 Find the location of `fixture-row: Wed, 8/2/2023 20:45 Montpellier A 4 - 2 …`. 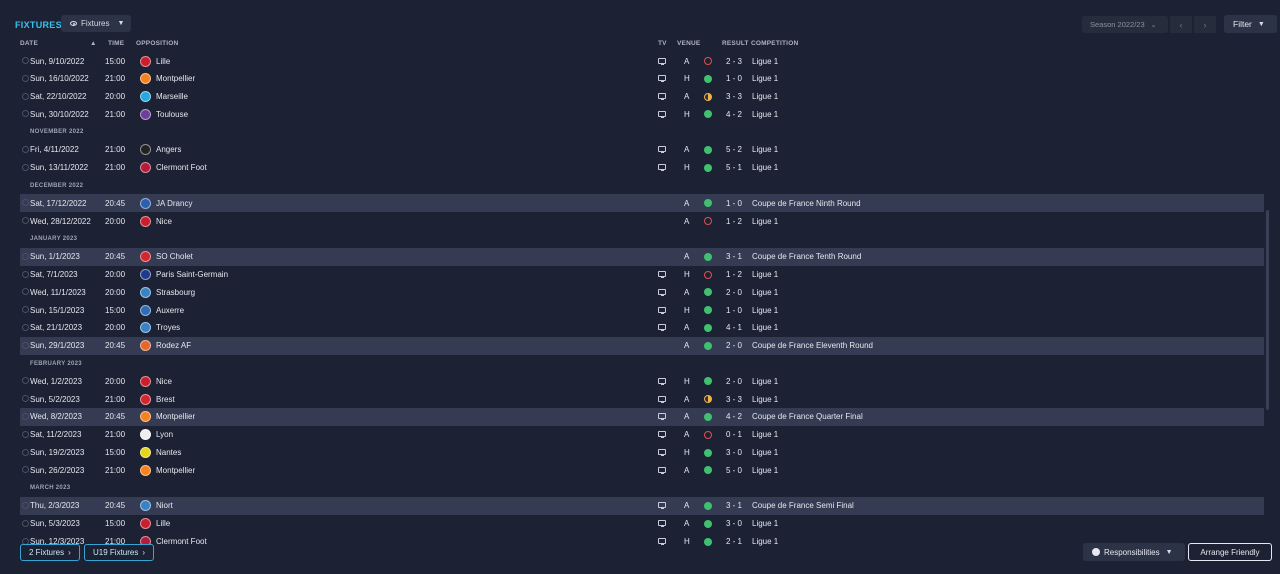

fixture-row: Wed, 8/2/2023 20:45 Montpellier A 4 - 2 … is located at coordinates (642, 416).